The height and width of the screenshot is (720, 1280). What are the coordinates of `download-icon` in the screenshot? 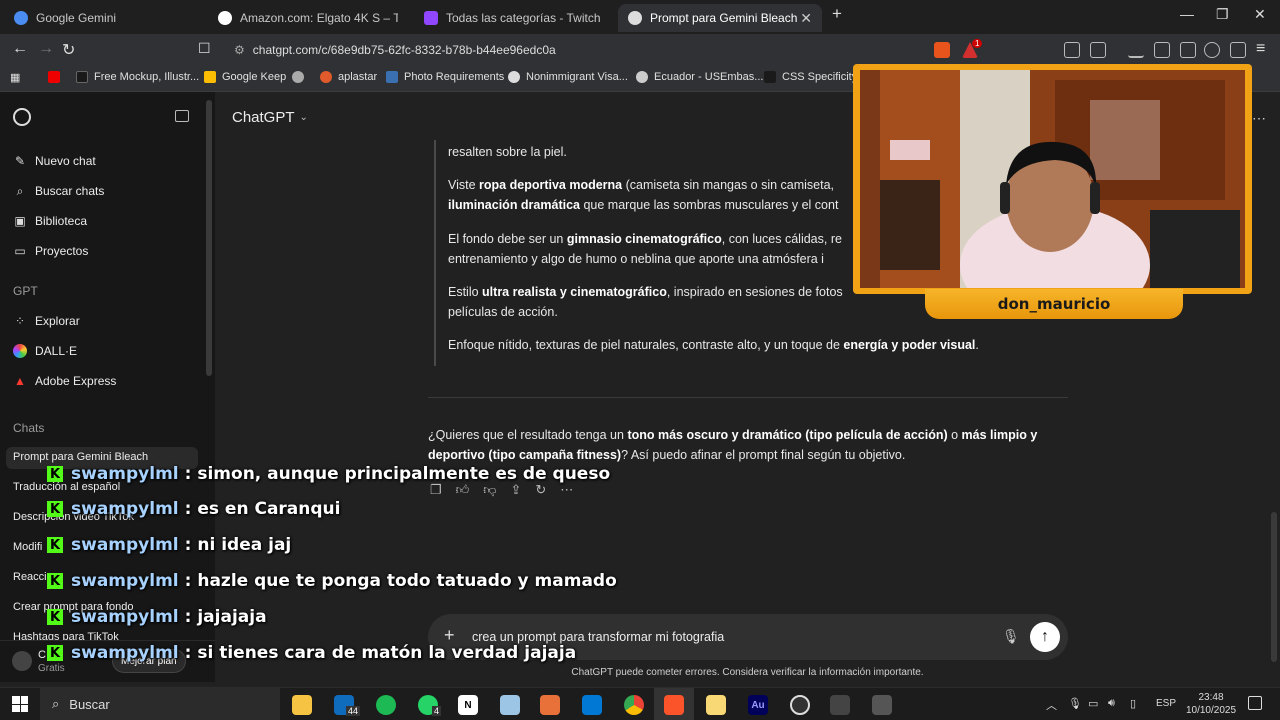 It's located at (1136, 50).